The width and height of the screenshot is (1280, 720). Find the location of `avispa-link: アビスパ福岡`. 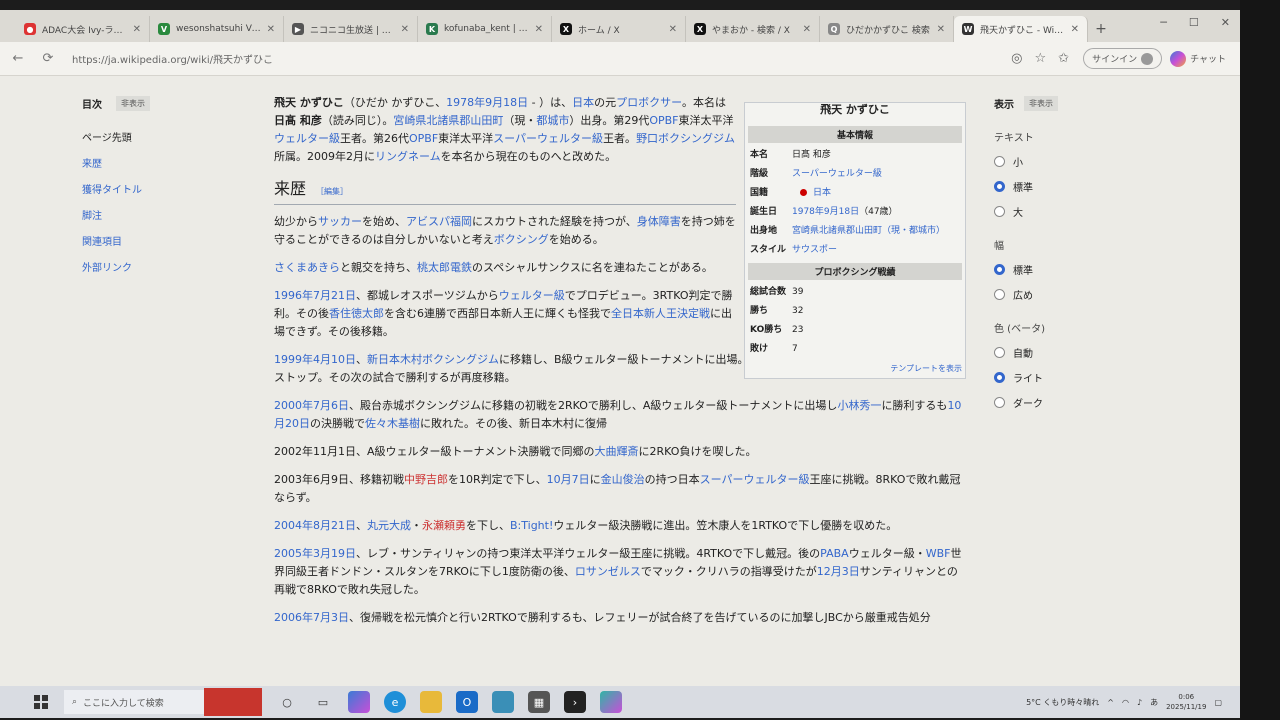

avispa-link: アビスパ福岡 is located at coordinates (439, 221).